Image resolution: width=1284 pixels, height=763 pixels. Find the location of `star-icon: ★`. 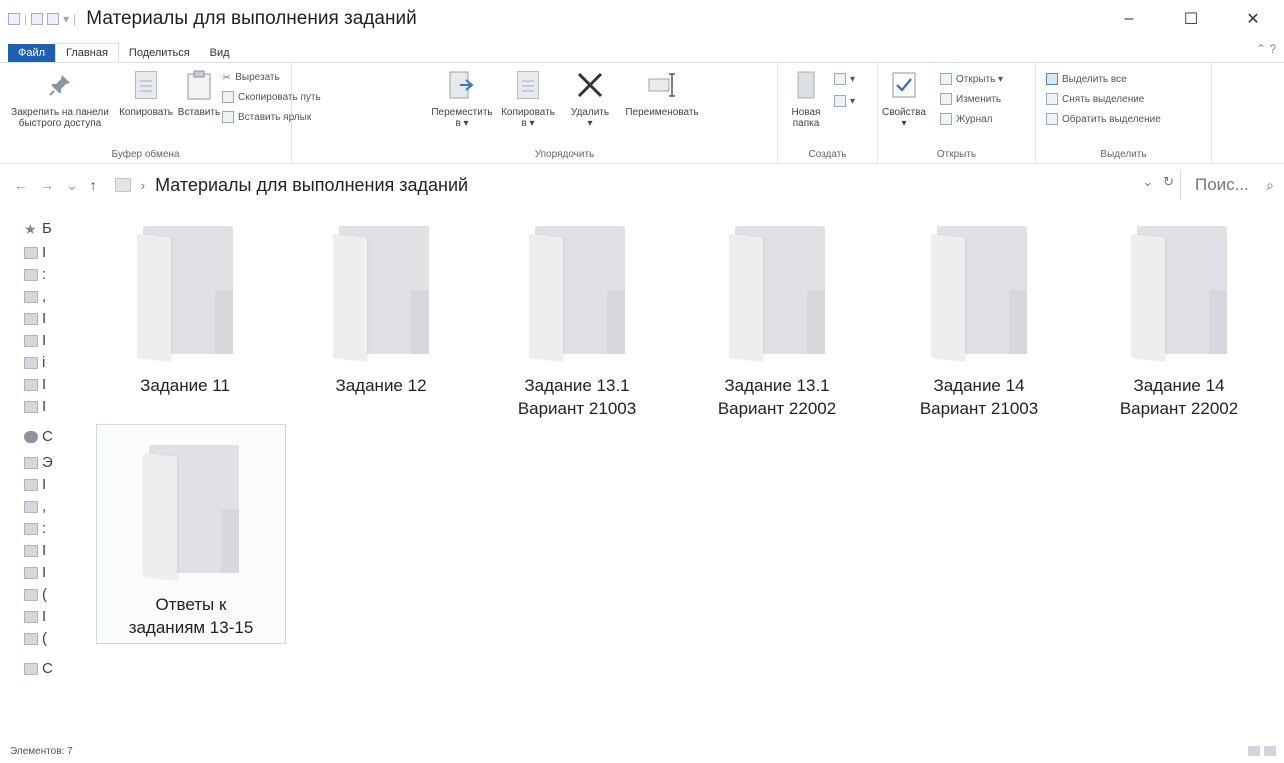

star-icon: ★ is located at coordinates (30, 228).